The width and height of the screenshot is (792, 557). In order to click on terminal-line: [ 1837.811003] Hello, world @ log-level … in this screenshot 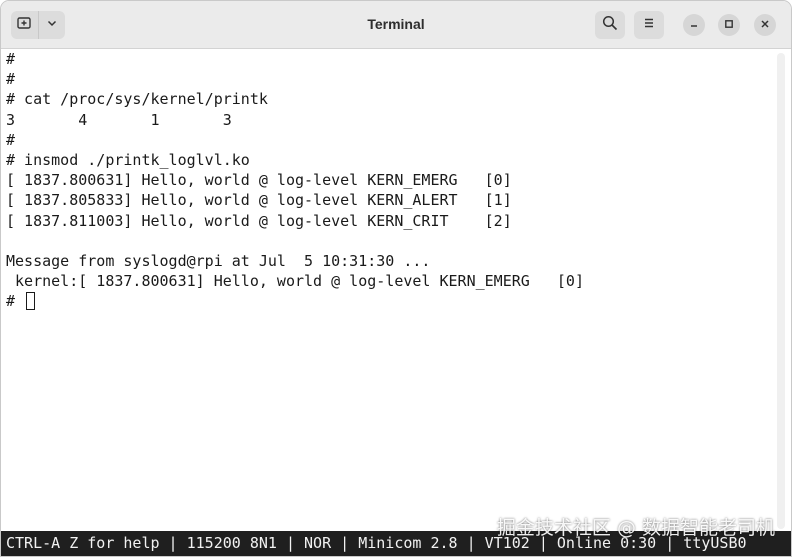, I will do `click(259, 220)`.